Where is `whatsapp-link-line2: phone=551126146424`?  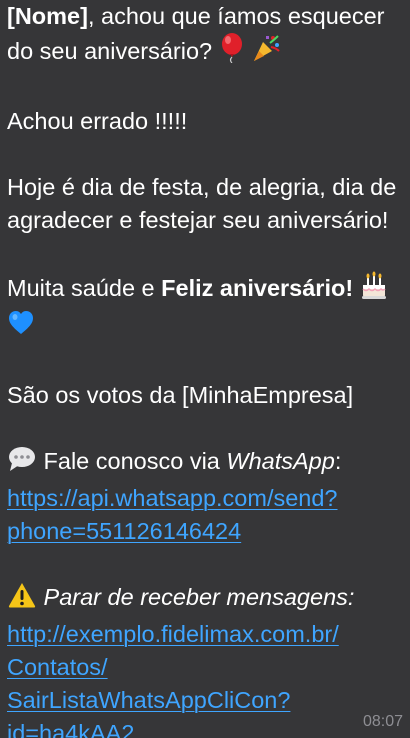 whatsapp-link-line2: phone=551126146424 is located at coordinates (124, 531).